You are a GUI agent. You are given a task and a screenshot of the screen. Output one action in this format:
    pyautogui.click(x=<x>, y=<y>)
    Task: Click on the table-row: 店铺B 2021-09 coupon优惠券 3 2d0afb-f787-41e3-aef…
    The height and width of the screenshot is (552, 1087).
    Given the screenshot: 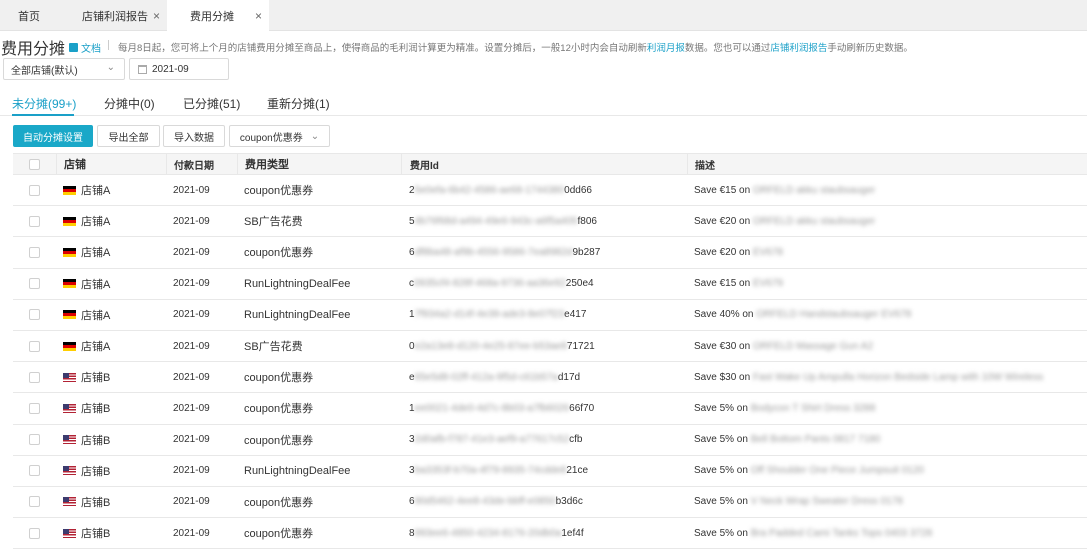 What is the action you would take?
    pyautogui.click(x=550, y=440)
    